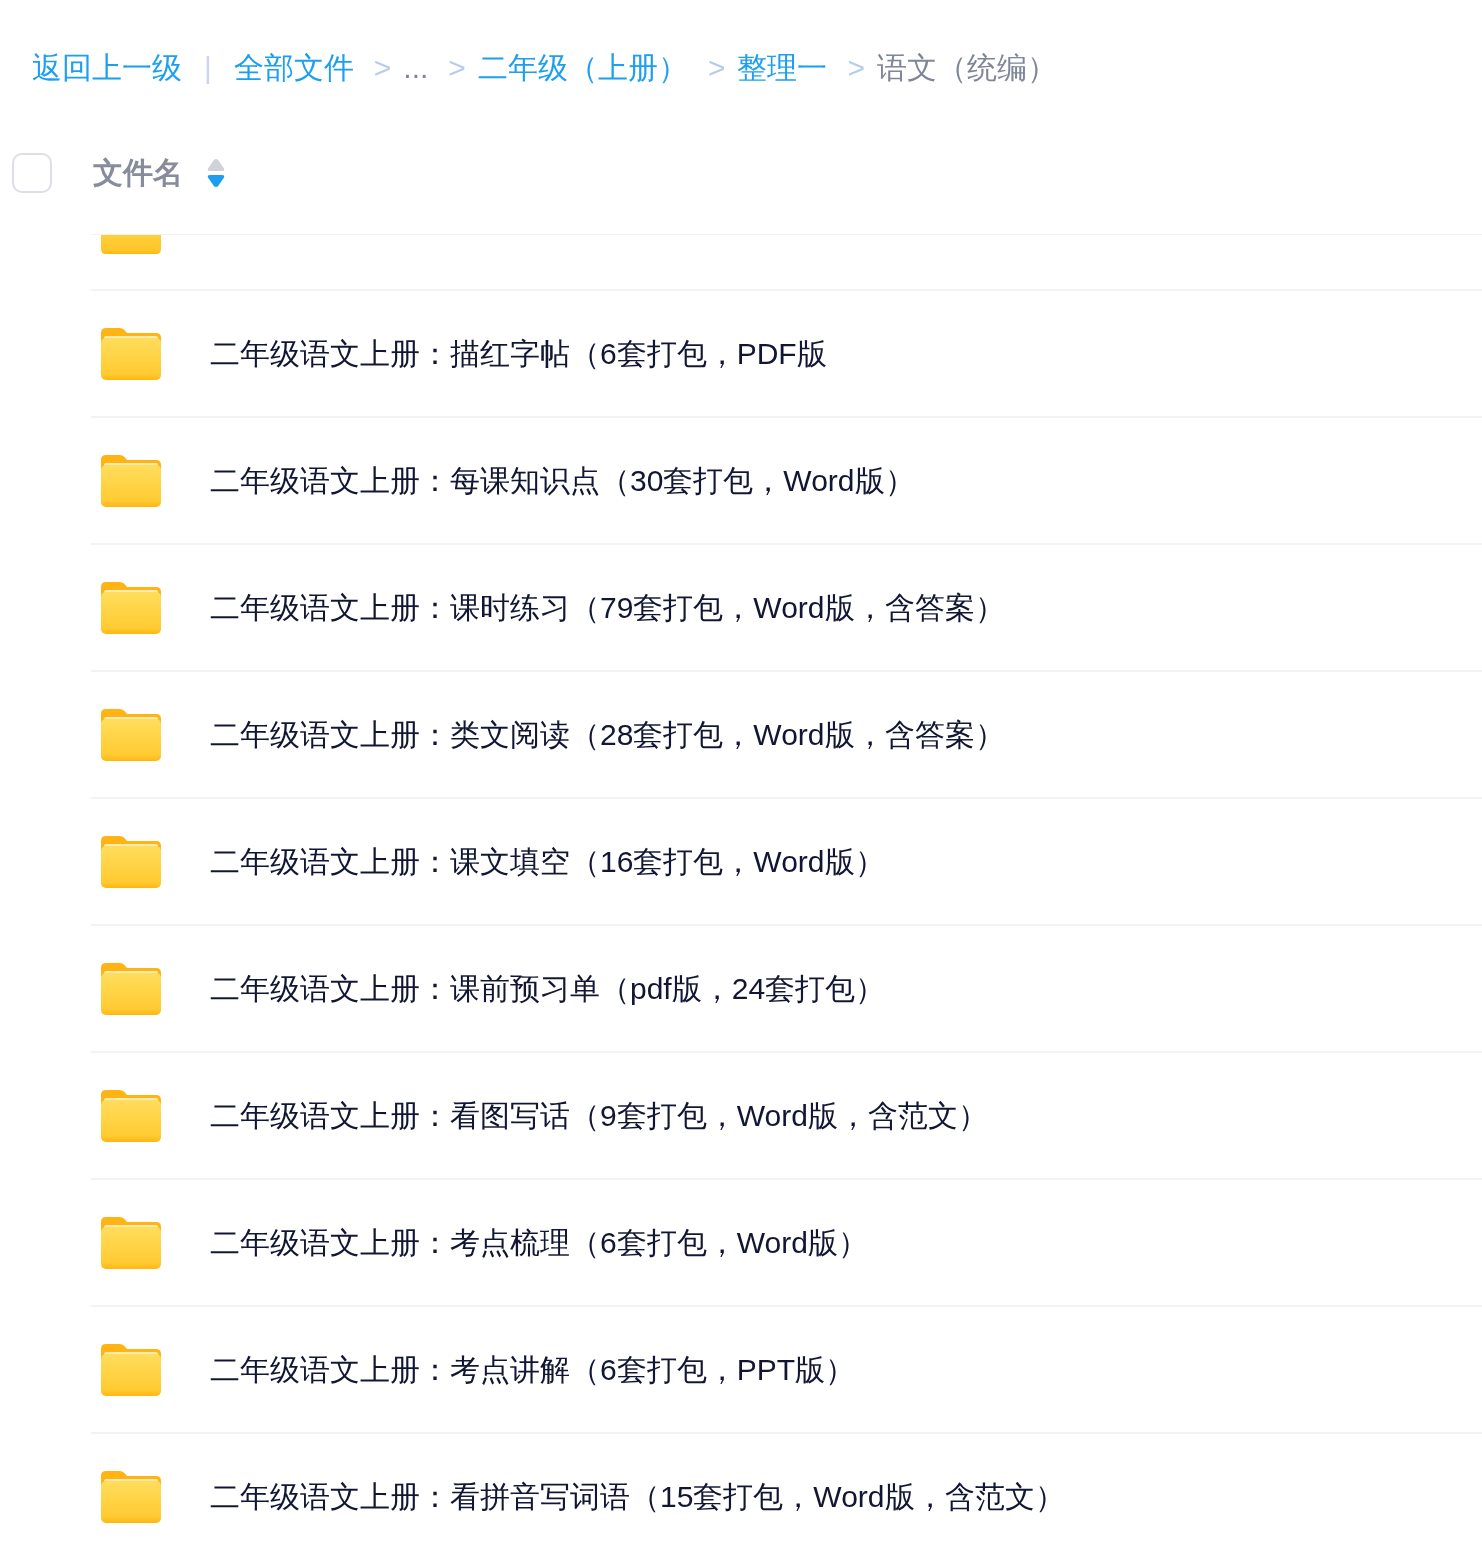 Image resolution: width=1482 pixels, height=1553 pixels. I want to click on file-name: 二年级语文上册：看图写话（9套打包，Word版，含范文）, so click(599, 1115).